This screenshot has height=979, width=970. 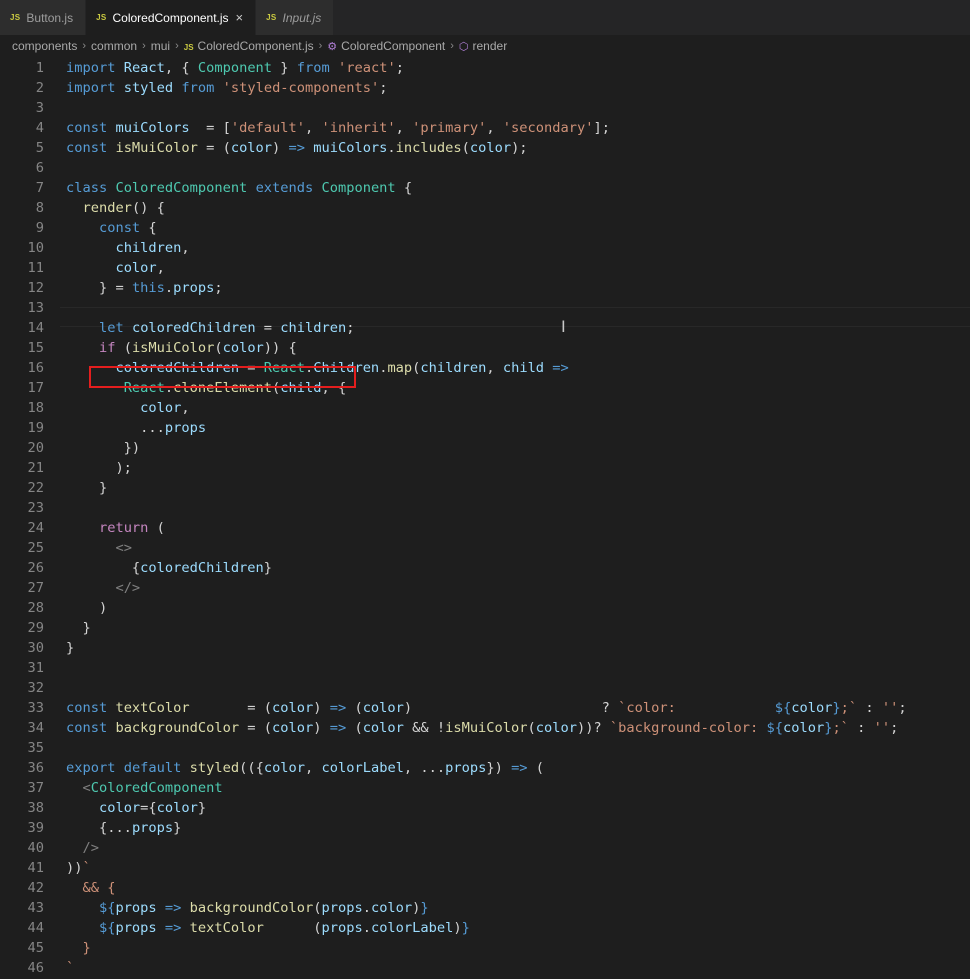 I want to click on code-line: 20 }), so click(x=485, y=448).